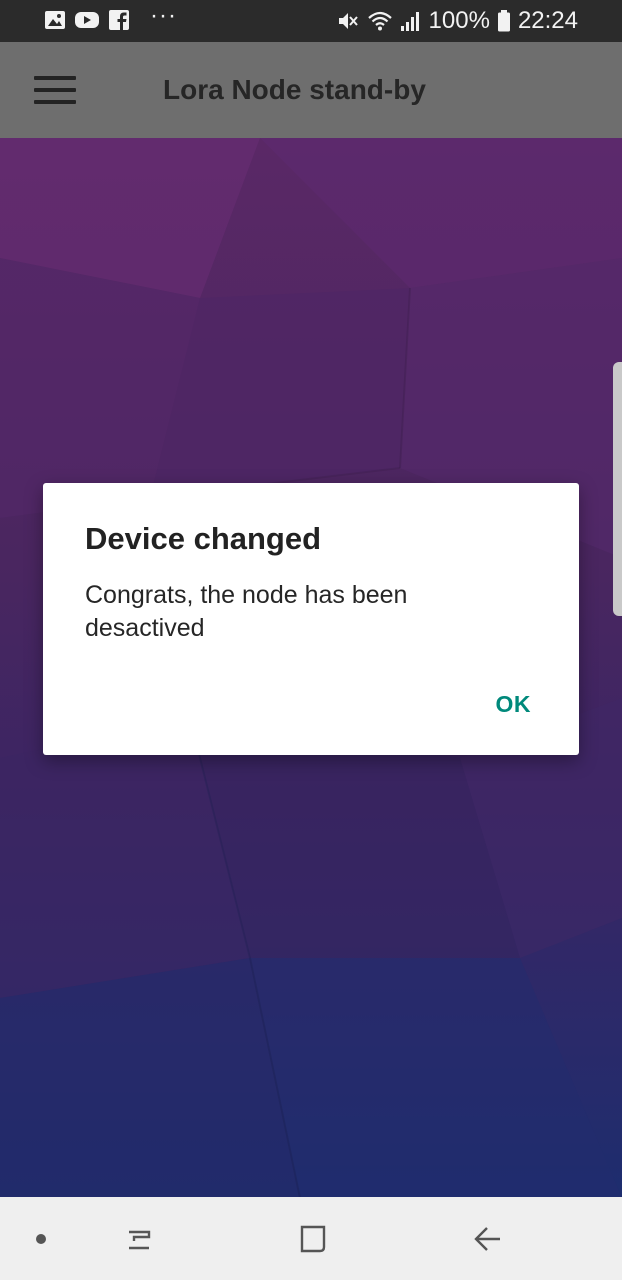  What do you see at coordinates (294, 89) in the screenshot?
I see `page-title: Lora Node stand-by` at bounding box center [294, 89].